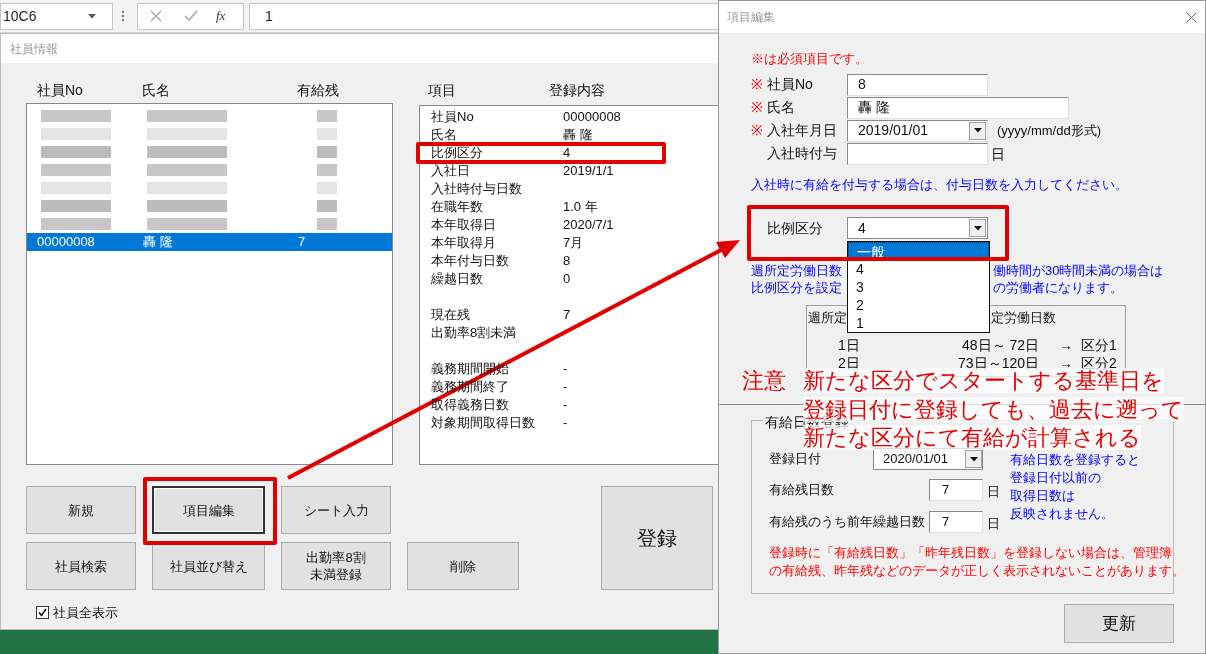 This screenshot has width=1206, height=654. What do you see at coordinates (463, 225) in the screenshot?
I see `field-label: 本年取得日` at bounding box center [463, 225].